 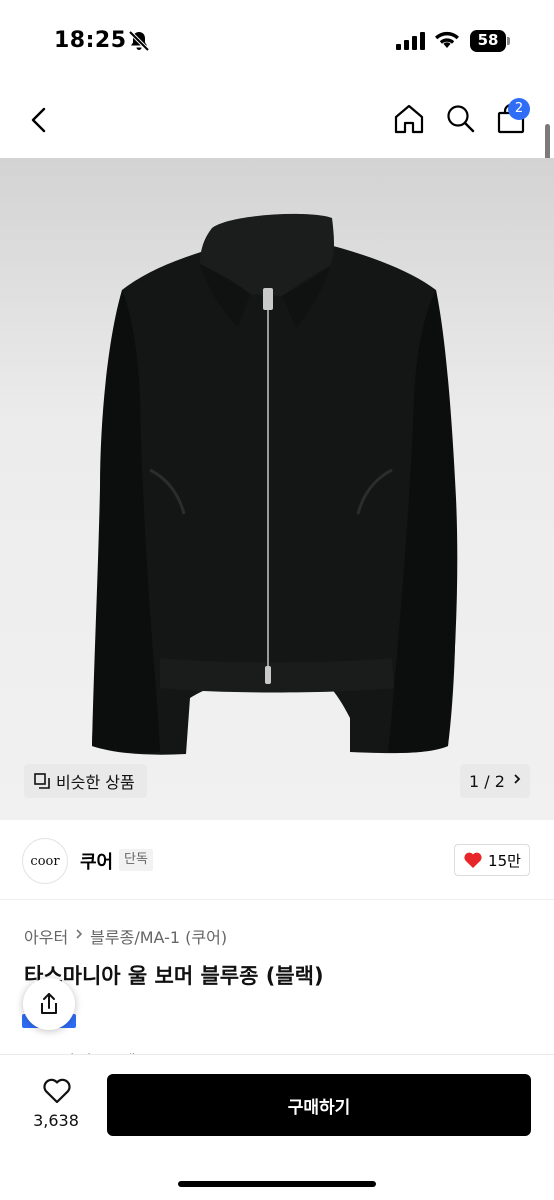 I want to click on product-title: 타스마니아 울 보머 블루종 (블랙), so click(x=174, y=976).